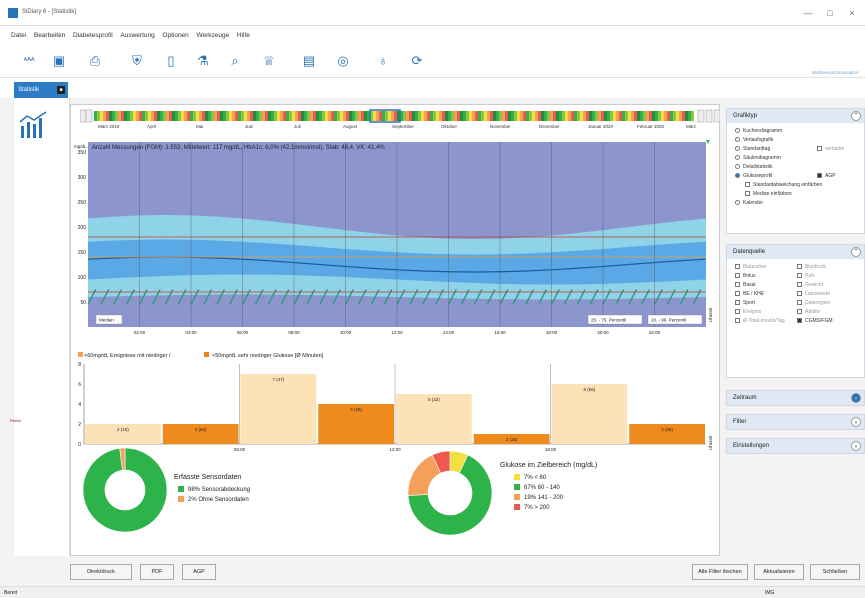 Image resolution: width=865 pixels, height=598 pixels. Describe the element at coordinates (417, 61) in the screenshot. I see `sync-icon: ⟳` at that location.